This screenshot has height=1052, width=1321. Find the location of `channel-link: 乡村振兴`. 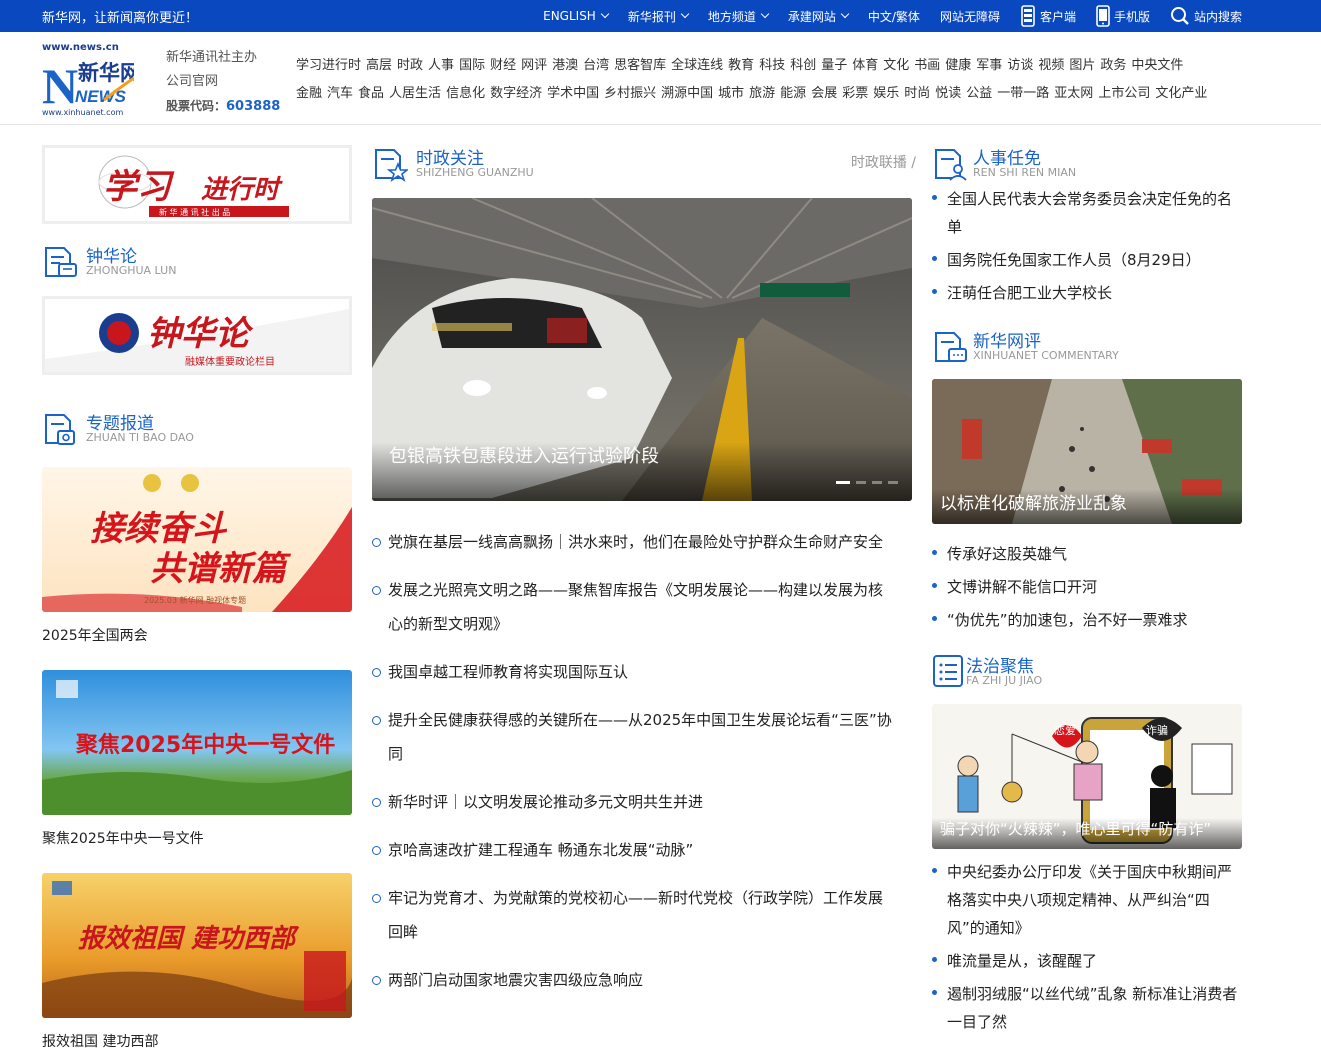

channel-link: 乡村振兴 is located at coordinates (630, 93).